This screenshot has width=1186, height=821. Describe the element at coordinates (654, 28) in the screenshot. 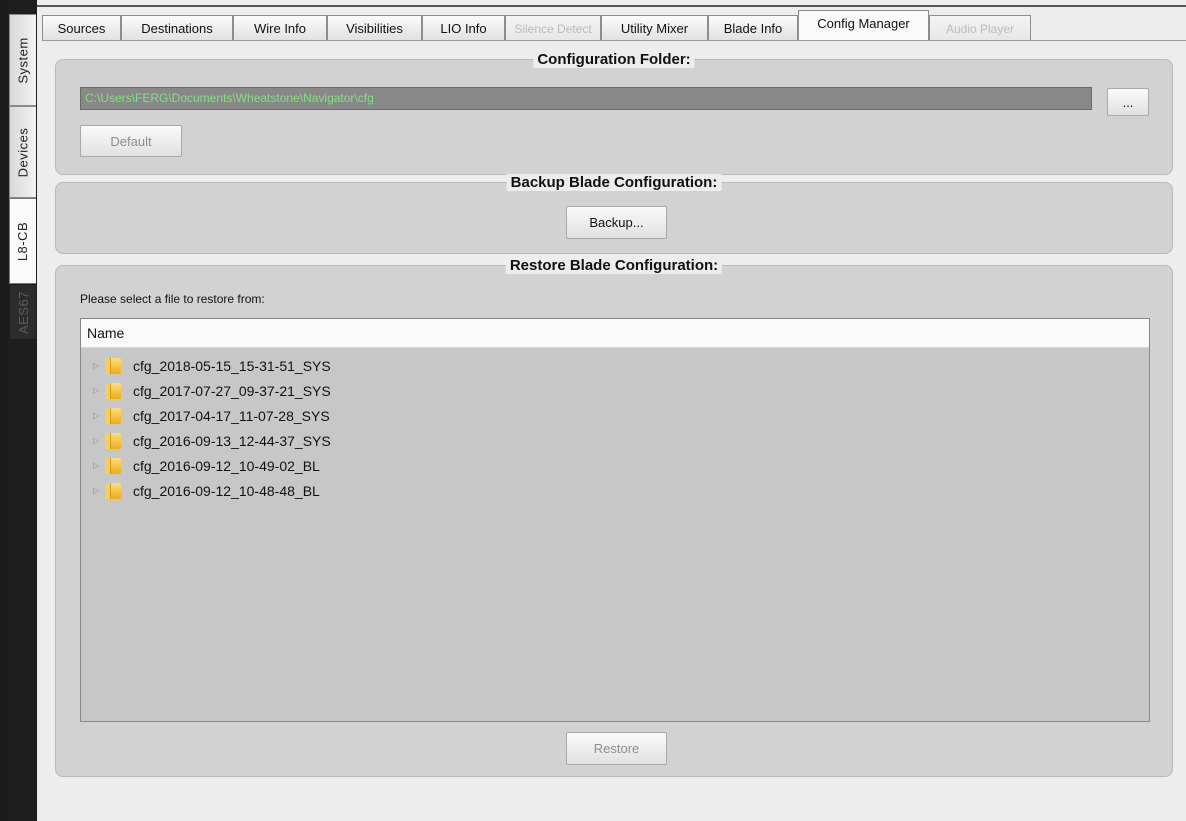

I see `tab-utility-mixer: Utility Mixer` at that location.